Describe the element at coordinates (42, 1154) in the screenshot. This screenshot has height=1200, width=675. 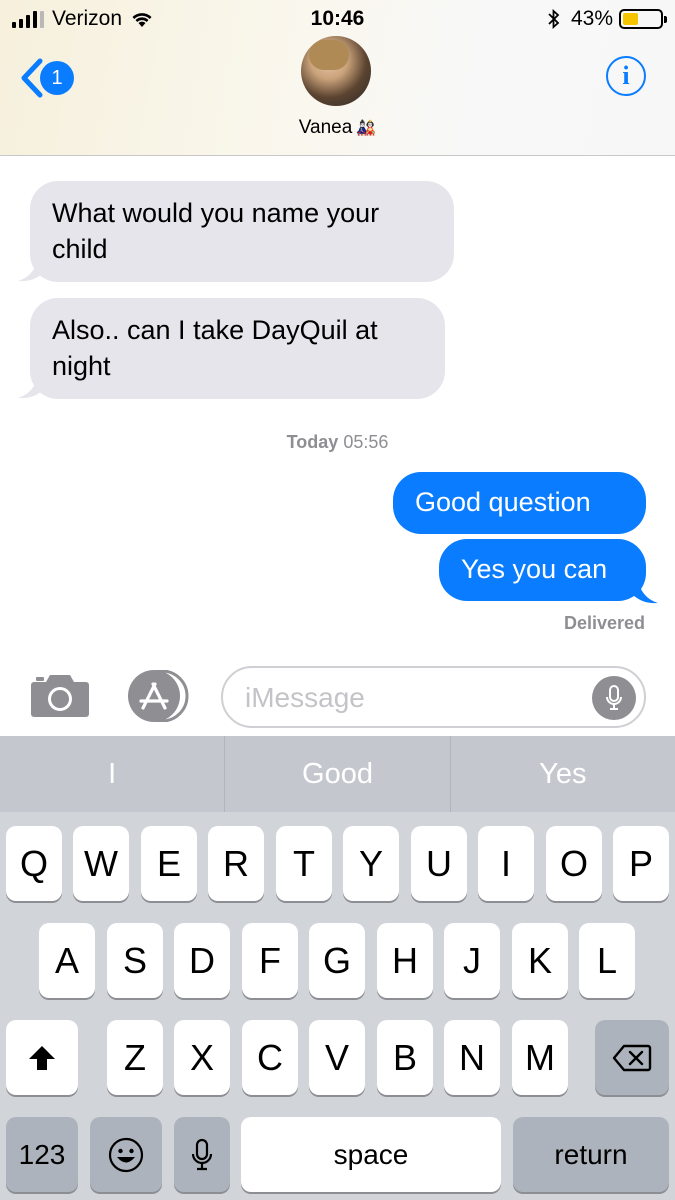
I see `numbers-key: 123` at that location.